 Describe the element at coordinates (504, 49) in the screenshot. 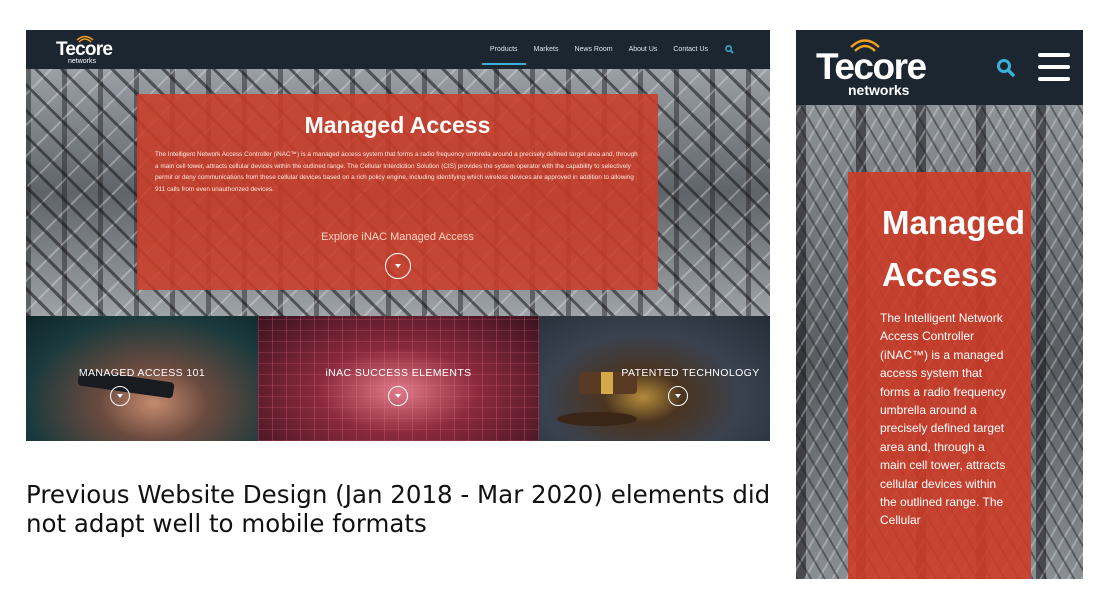

I see `nav-item-products: Products` at that location.